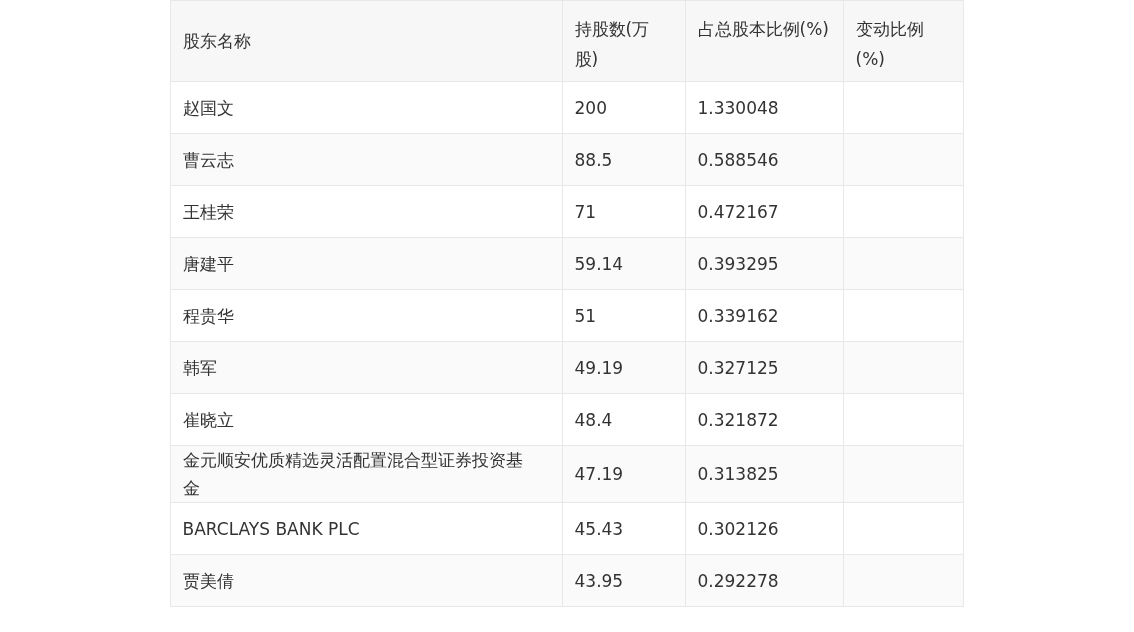 The image size is (1134, 632). What do you see at coordinates (623, 367) in the screenshot?
I see `table-cell: 49.19` at bounding box center [623, 367].